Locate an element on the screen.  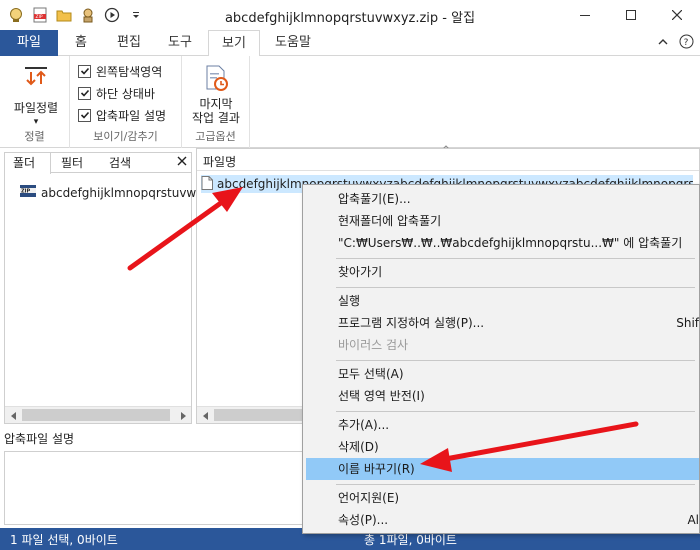
last-result-button: 마지막 작업 결과 is located at coordinates (216, 94).